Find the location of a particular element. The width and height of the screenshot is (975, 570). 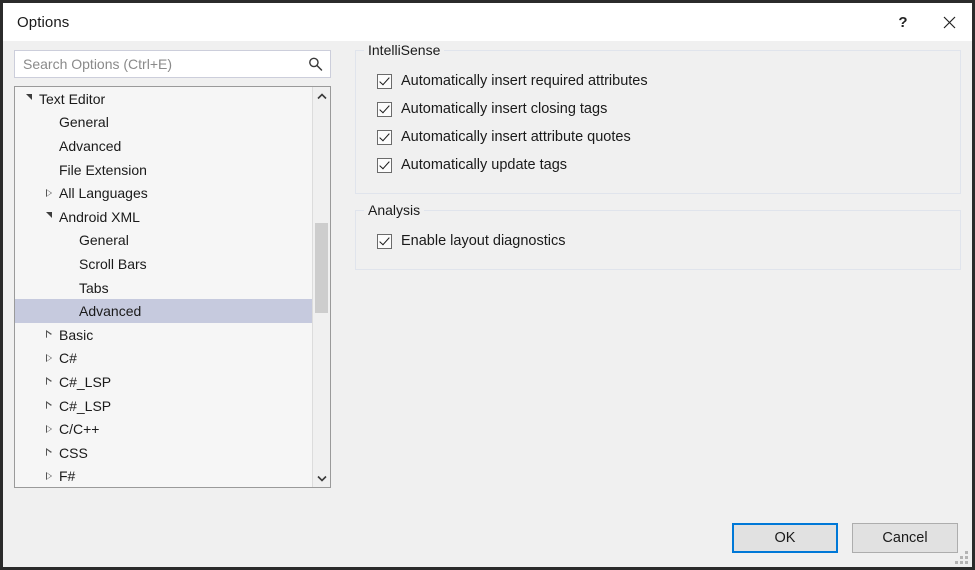

tree-item-label: C# is located at coordinates (68, 358).